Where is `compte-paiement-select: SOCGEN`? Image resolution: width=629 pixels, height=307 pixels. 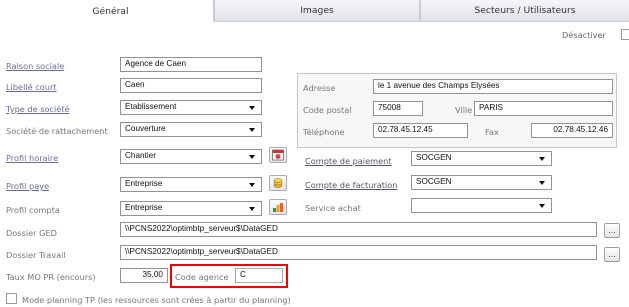 compte-paiement-select: SOCGEN is located at coordinates (481, 158).